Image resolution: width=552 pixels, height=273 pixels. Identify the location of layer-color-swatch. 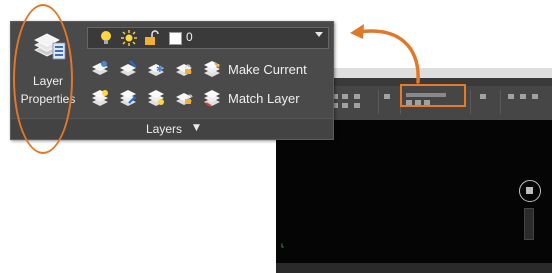
(175, 38).